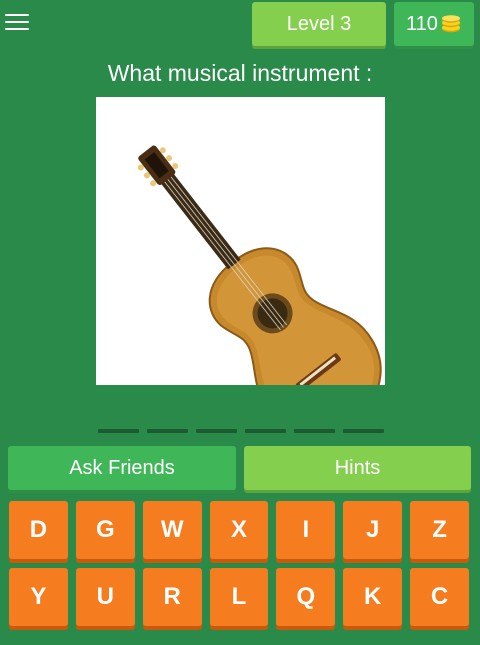 Image resolution: width=480 pixels, height=645 pixels. I want to click on coin-count: 110, so click(422, 24).